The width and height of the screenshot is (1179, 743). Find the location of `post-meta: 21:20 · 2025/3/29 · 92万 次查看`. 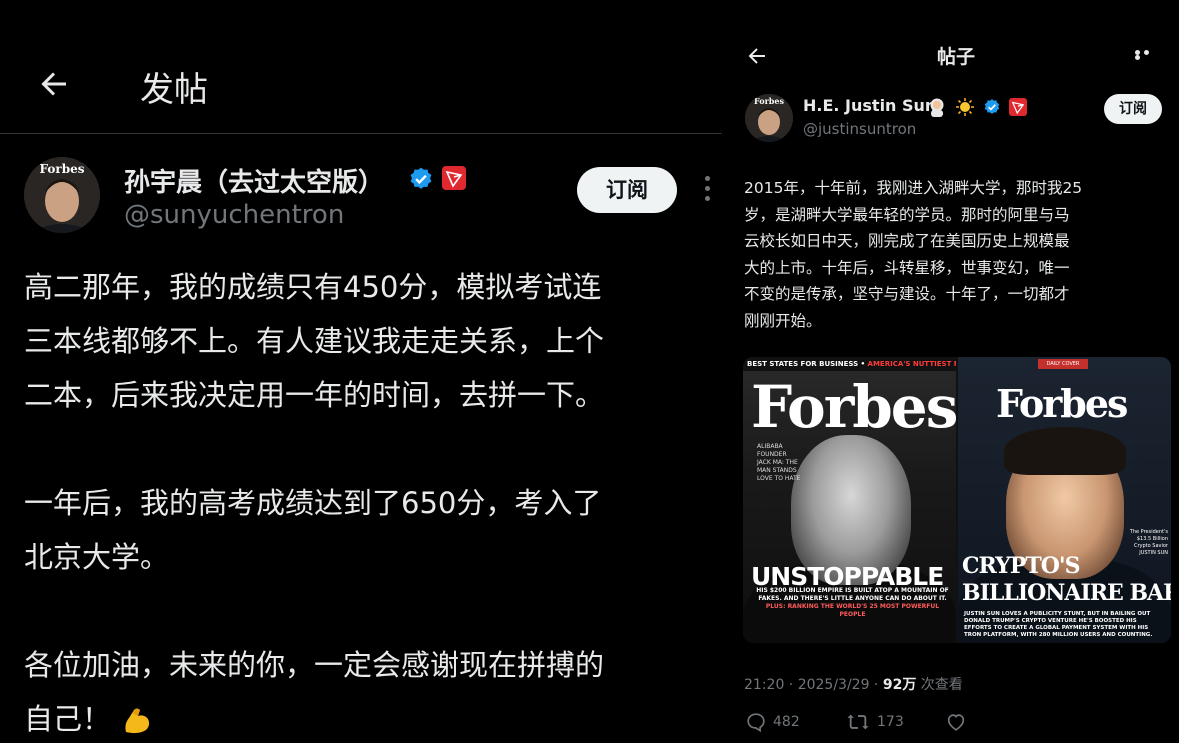

post-meta: 21:20 · 2025/3/29 · 92万 次查看 is located at coordinates (853, 684).